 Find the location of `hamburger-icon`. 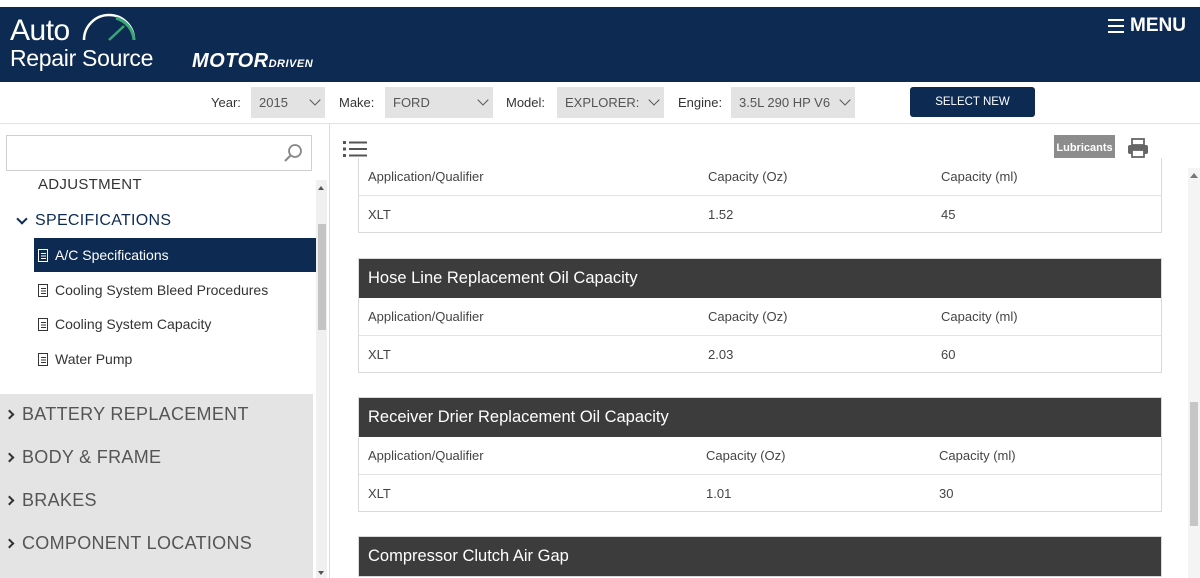

hamburger-icon is located at coordinates (1116, 26).